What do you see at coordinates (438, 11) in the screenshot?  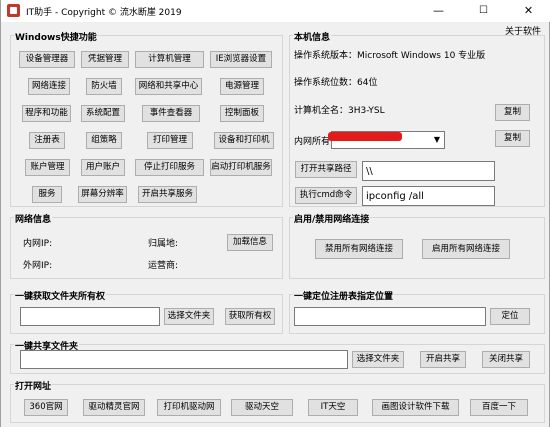 I see `minimize-icon: —` at bounding box center [438, 11].